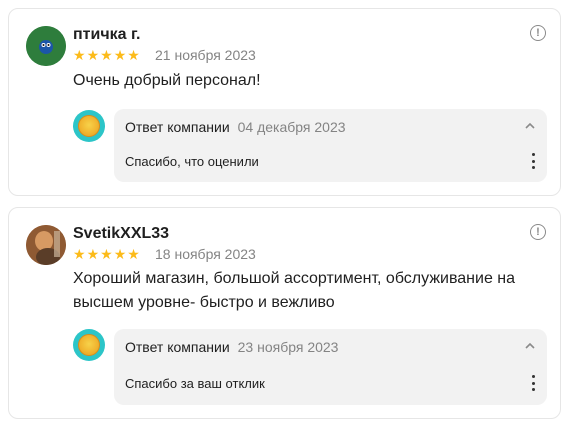 This screenshot has width=585, height=426. Describe the element at coordinates (205, 55) in the screenshot. I see `review-date: 21 ноября 2023` at that location.